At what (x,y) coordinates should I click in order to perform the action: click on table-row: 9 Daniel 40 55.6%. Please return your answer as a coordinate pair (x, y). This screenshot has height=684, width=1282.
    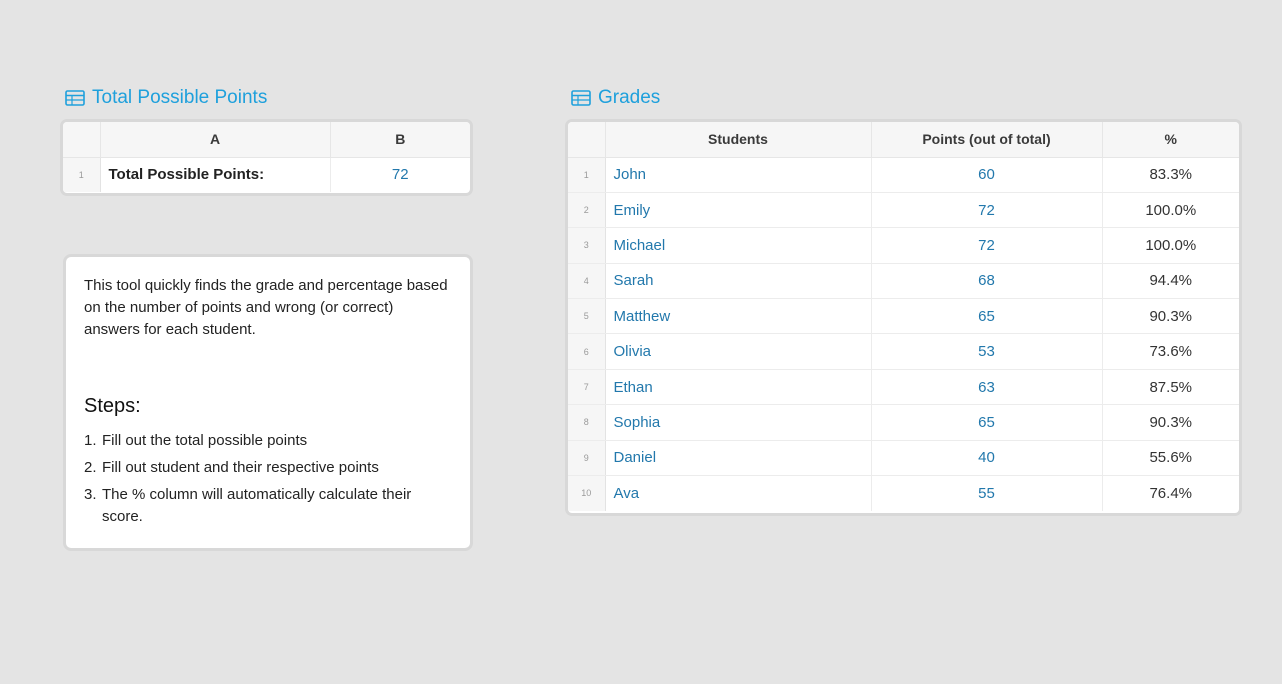
    Looking at the image, I should click on (903, 458).